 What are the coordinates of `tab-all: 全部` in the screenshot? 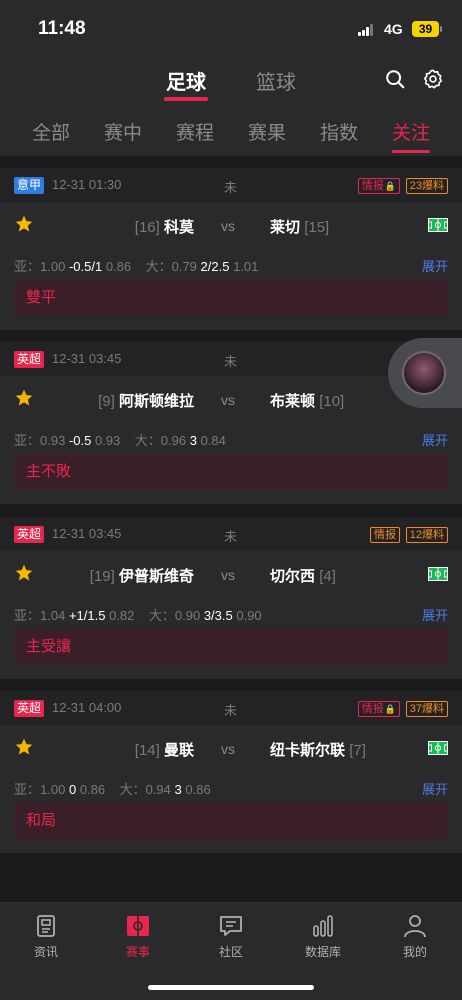 It's located at (51, 131).